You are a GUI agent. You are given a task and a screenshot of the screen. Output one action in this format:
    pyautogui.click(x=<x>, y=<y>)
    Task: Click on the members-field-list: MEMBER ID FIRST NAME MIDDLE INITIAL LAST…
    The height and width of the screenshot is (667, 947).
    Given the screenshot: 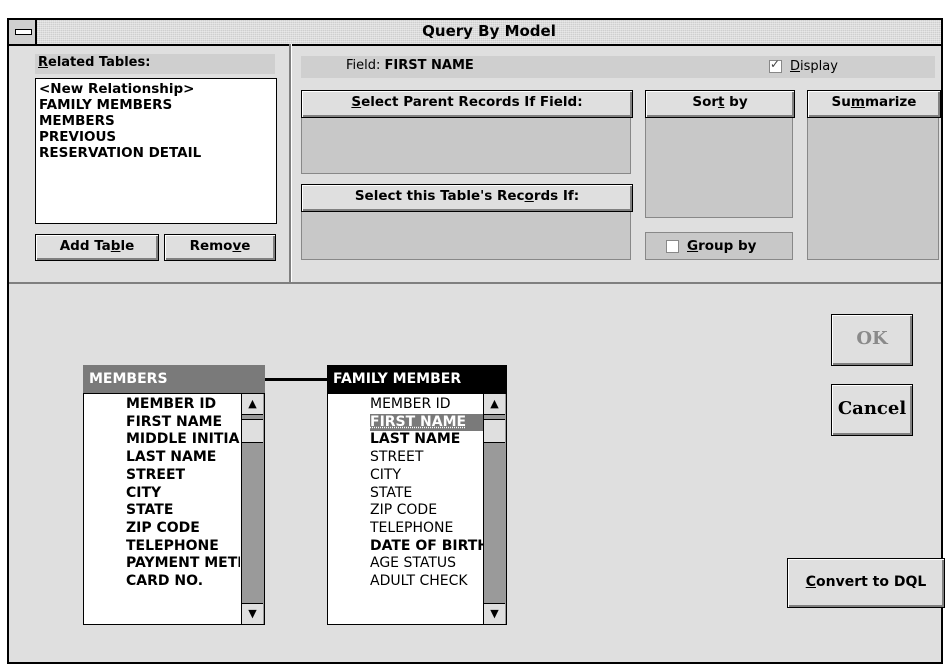 What is the action you would take?
    pyautogui.click(x=174, y=509)
    